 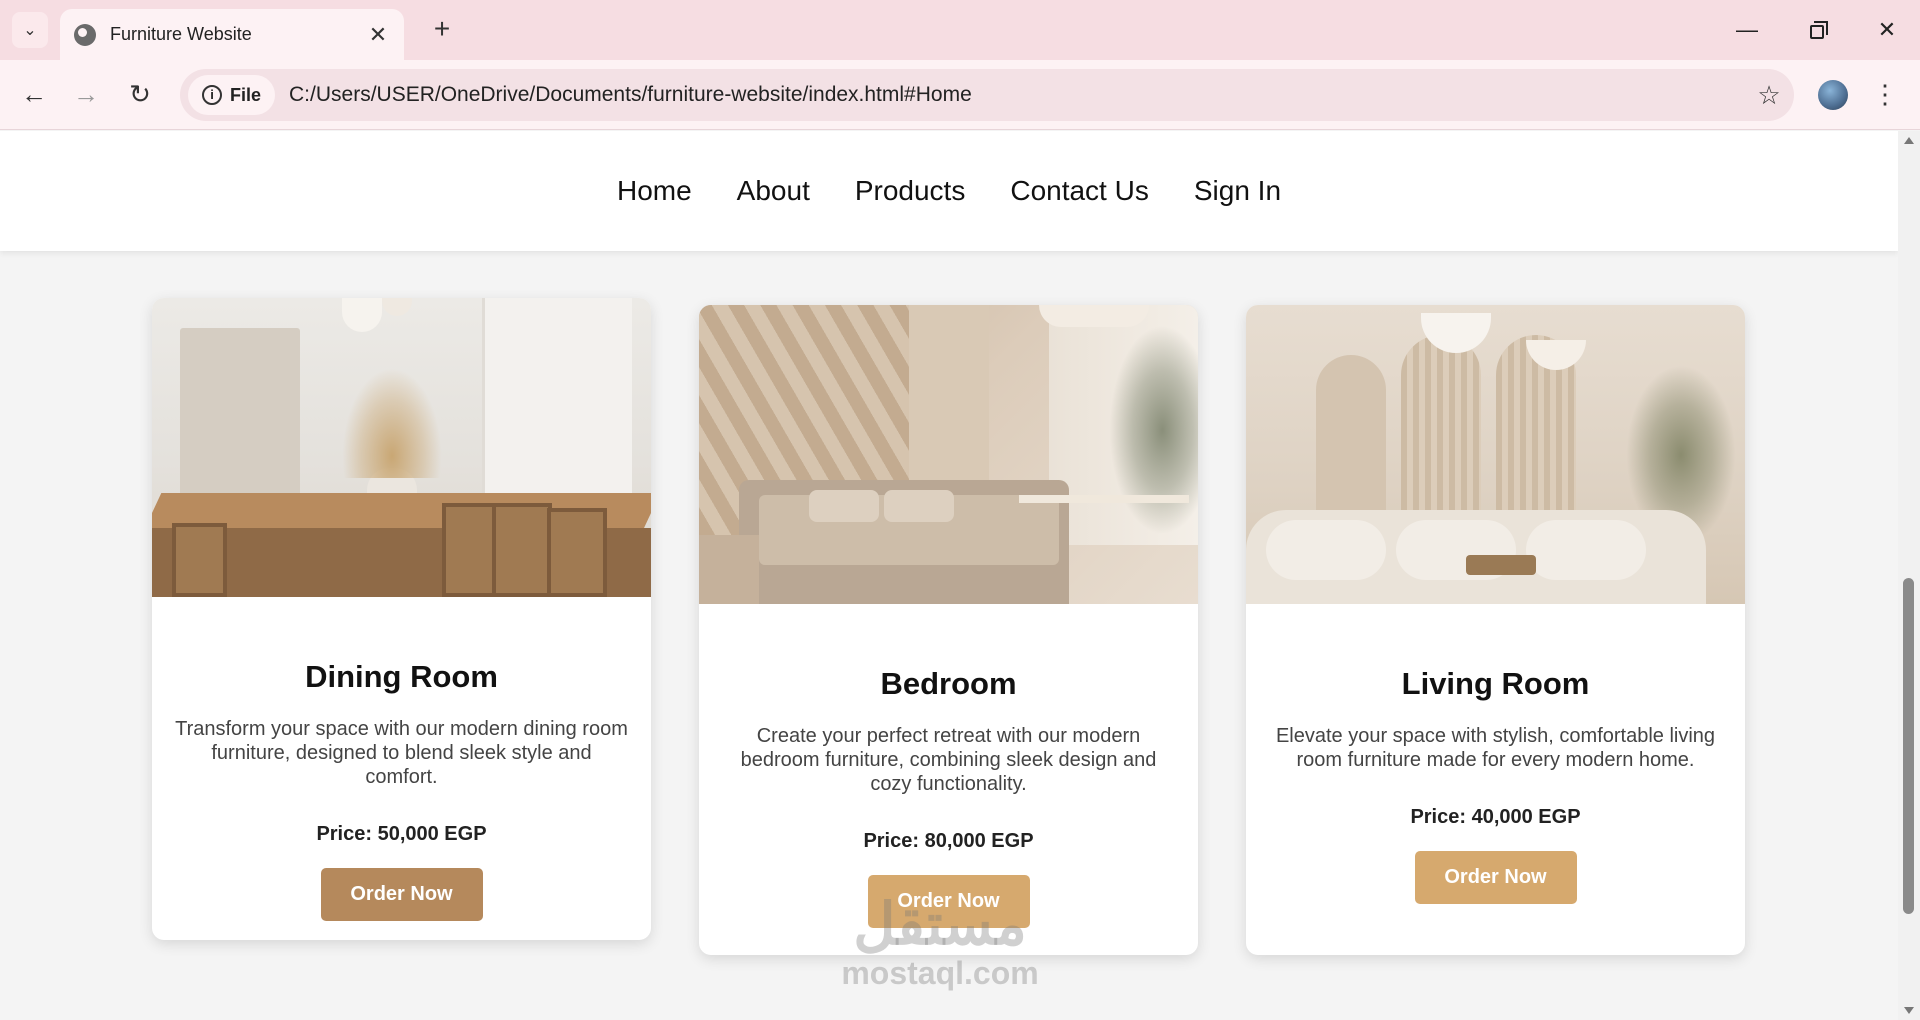 I want to click on minimize-button: —, so click(x=1747, y=30).